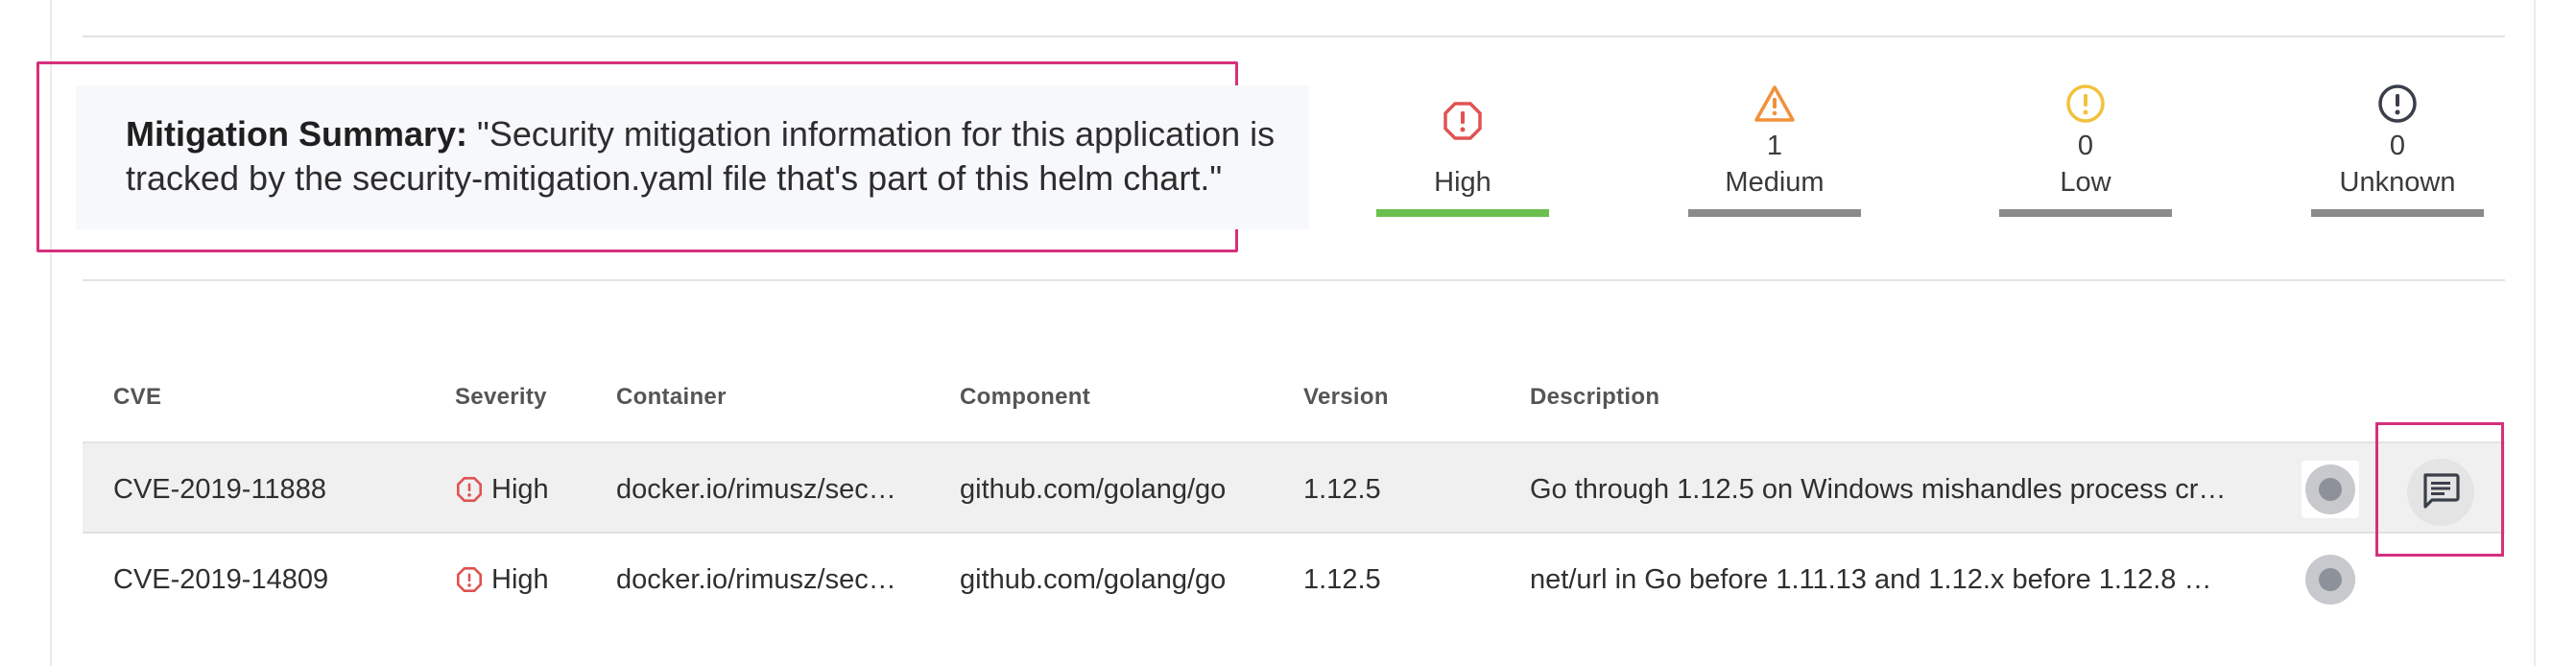 Image resolution: width=2576 pixels, height=666 pixels. What do you see at coordinates (1462, 182) in the screenshot?
I see `severity-label-high: High` at bounding box center [1462, 182].